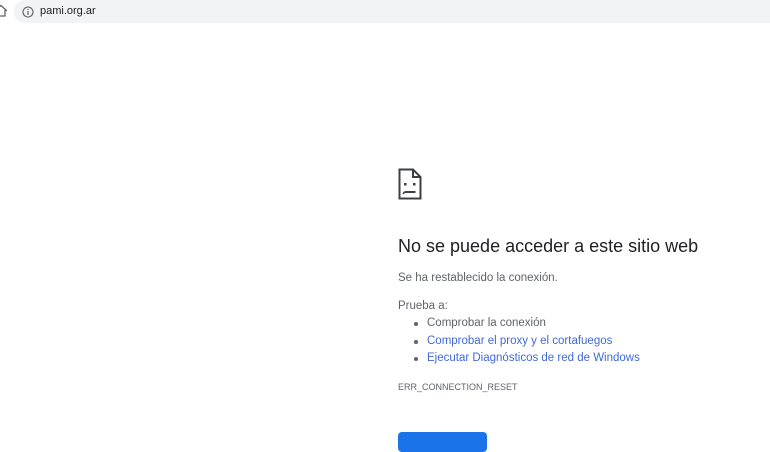 This screenshot has height=452, width=770. I want to click on suggestion-network-diagnostics-link: Ejecutar Diagnósticos de red de Windows, so click(533, 358).